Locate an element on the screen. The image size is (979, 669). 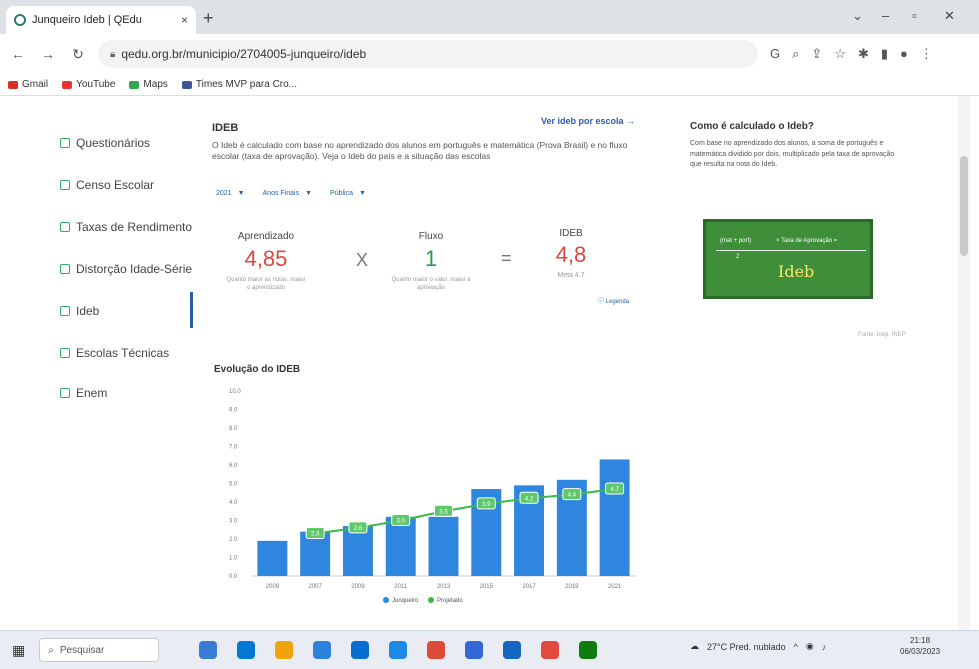
board-formula-right: × Taxa de Aprovação = is located at coordinates (807, 241).